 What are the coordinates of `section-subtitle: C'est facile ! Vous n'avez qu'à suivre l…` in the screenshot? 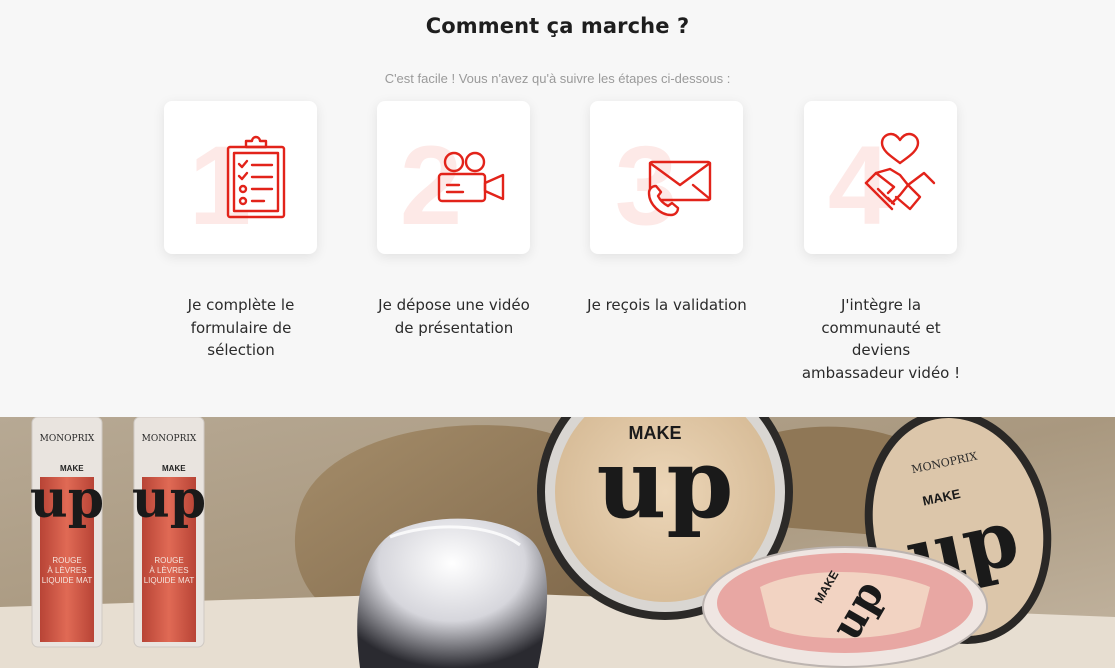 It's located at (557, 78).